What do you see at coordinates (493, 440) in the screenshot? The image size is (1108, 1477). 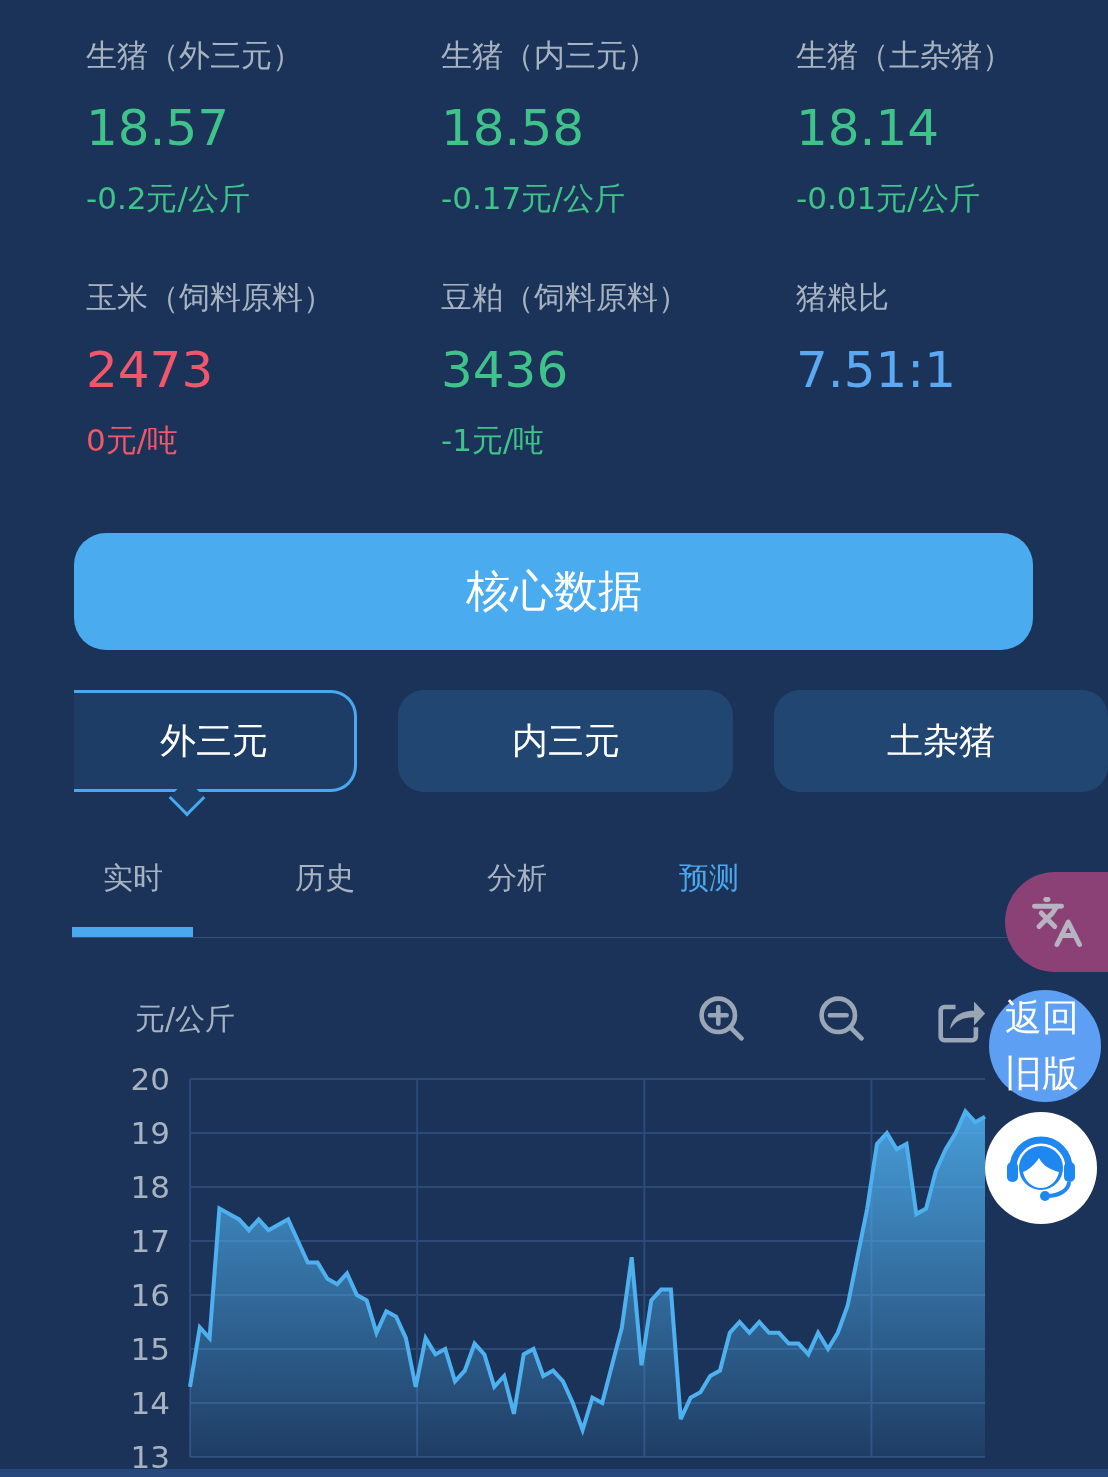 I see `stat-change: -1元/吨` at bounding box center [493, 440].